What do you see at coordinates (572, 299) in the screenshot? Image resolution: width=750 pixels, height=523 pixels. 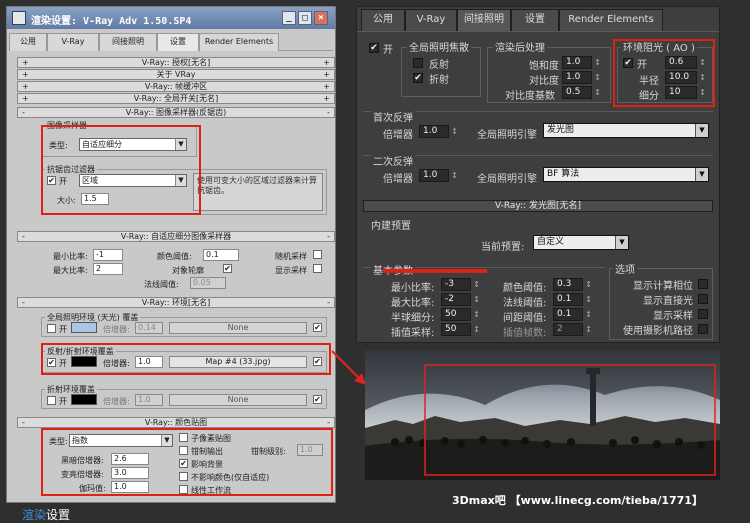 I see `irr-nrm-spinner: 0.1` at bounding box center [572, 299].